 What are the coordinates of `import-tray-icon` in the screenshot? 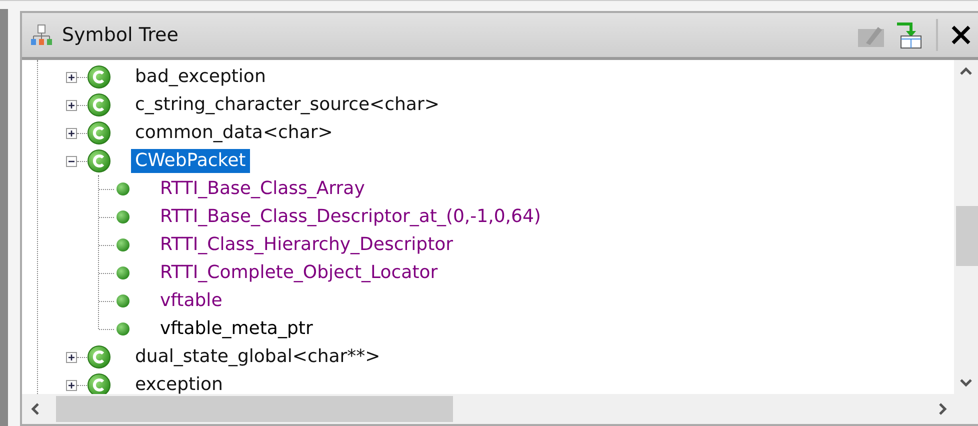 It's located at (909, 35).